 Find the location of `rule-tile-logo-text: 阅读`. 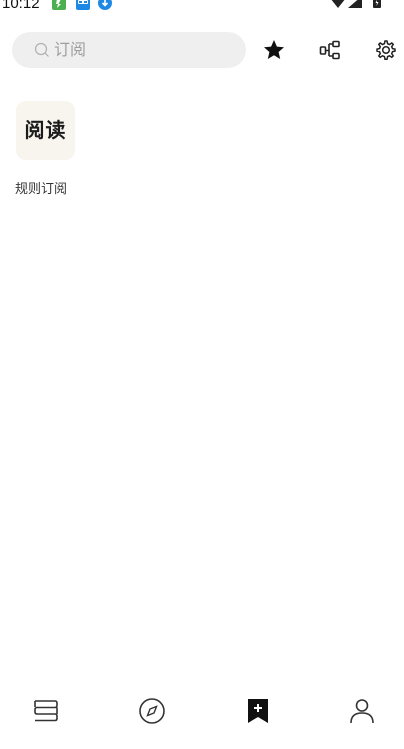

rule-tile-logo-text: 阅读 is located at coordinates (45, 130).